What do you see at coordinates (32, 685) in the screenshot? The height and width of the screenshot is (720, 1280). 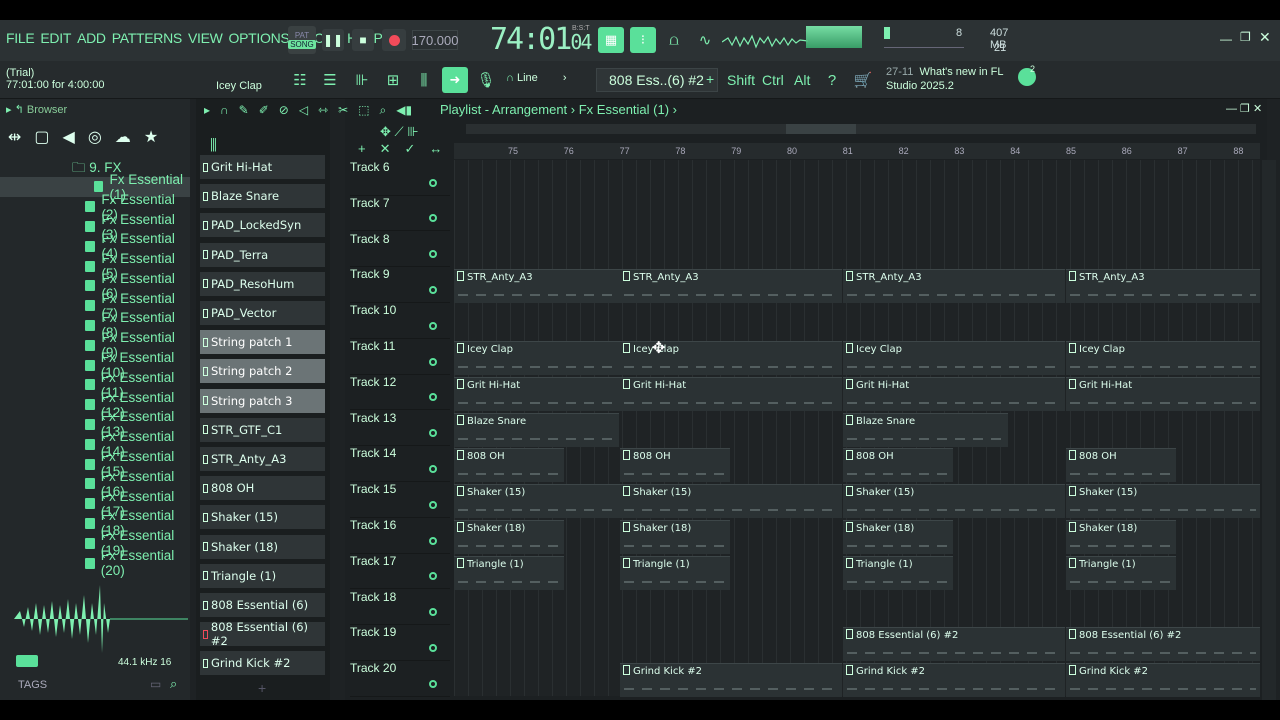 I see `tags-label: TAGS` at bounding box center [32, 685].